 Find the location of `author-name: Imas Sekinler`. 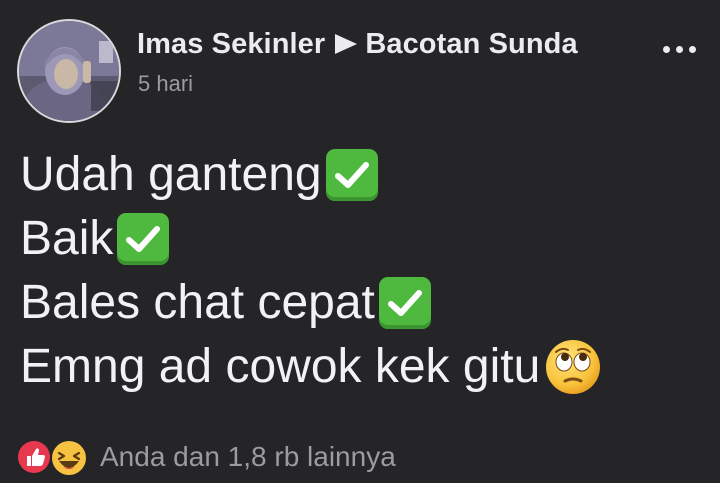

author-name: Imas Sekinler is located at coordinates (231, 44).